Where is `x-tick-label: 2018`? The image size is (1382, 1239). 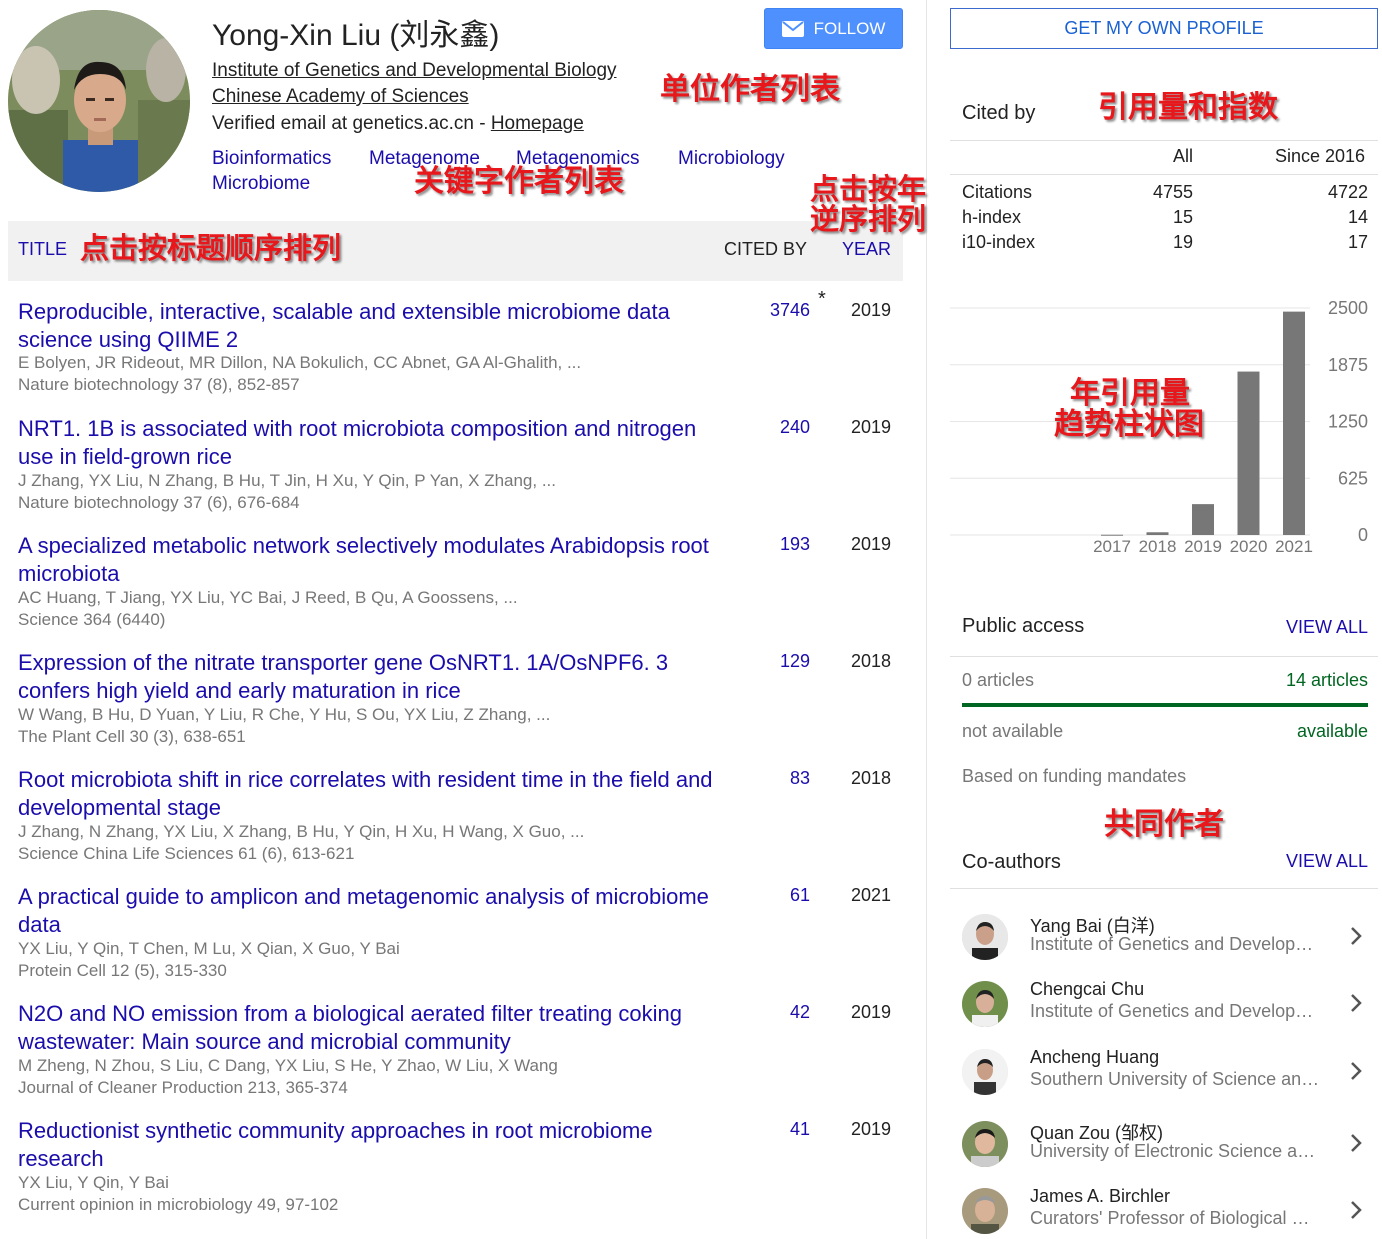 x-tick-label: 2018 is located at coordinates (1158, 546).